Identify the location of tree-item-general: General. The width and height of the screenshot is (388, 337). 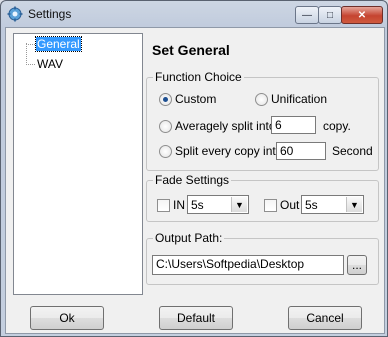
(58, 44).